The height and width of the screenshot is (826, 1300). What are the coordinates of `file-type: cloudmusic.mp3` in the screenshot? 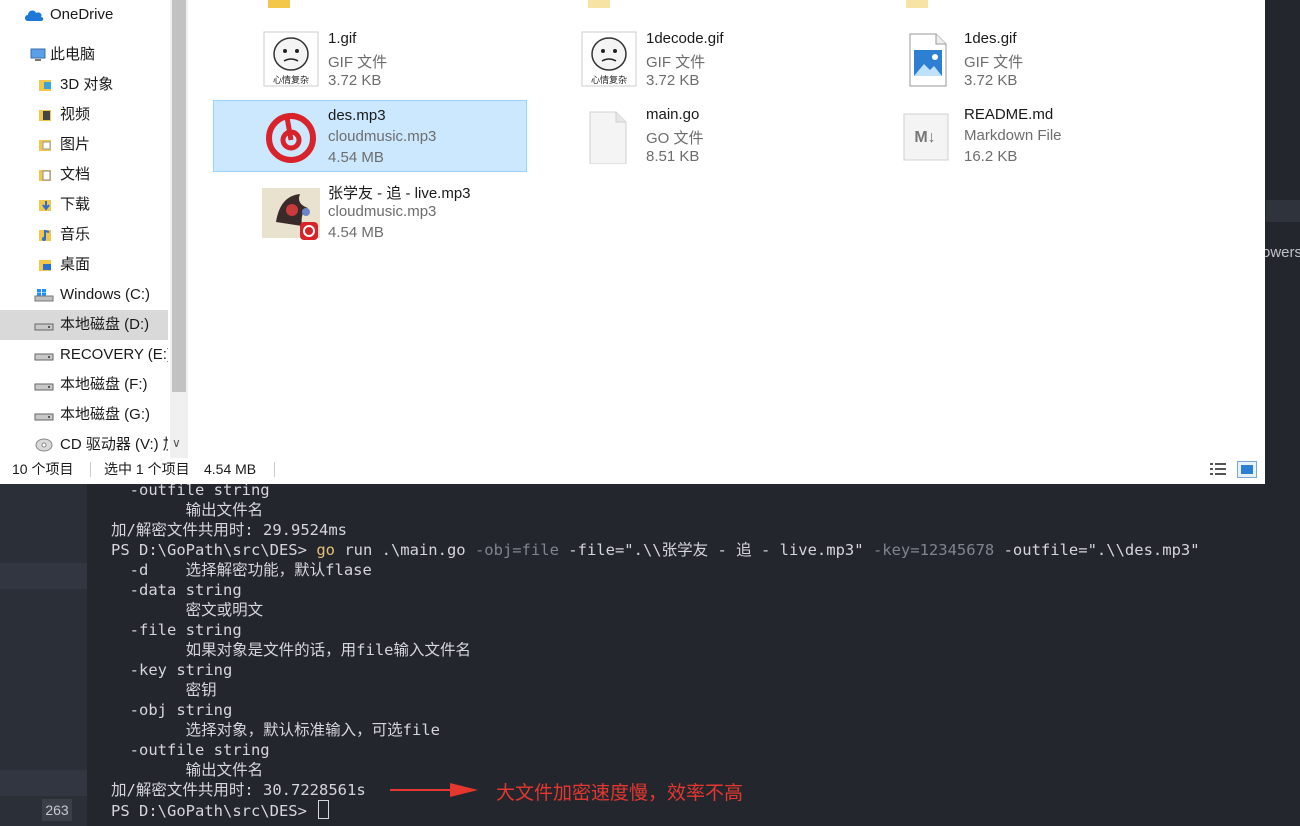 It's located at (382, 136).